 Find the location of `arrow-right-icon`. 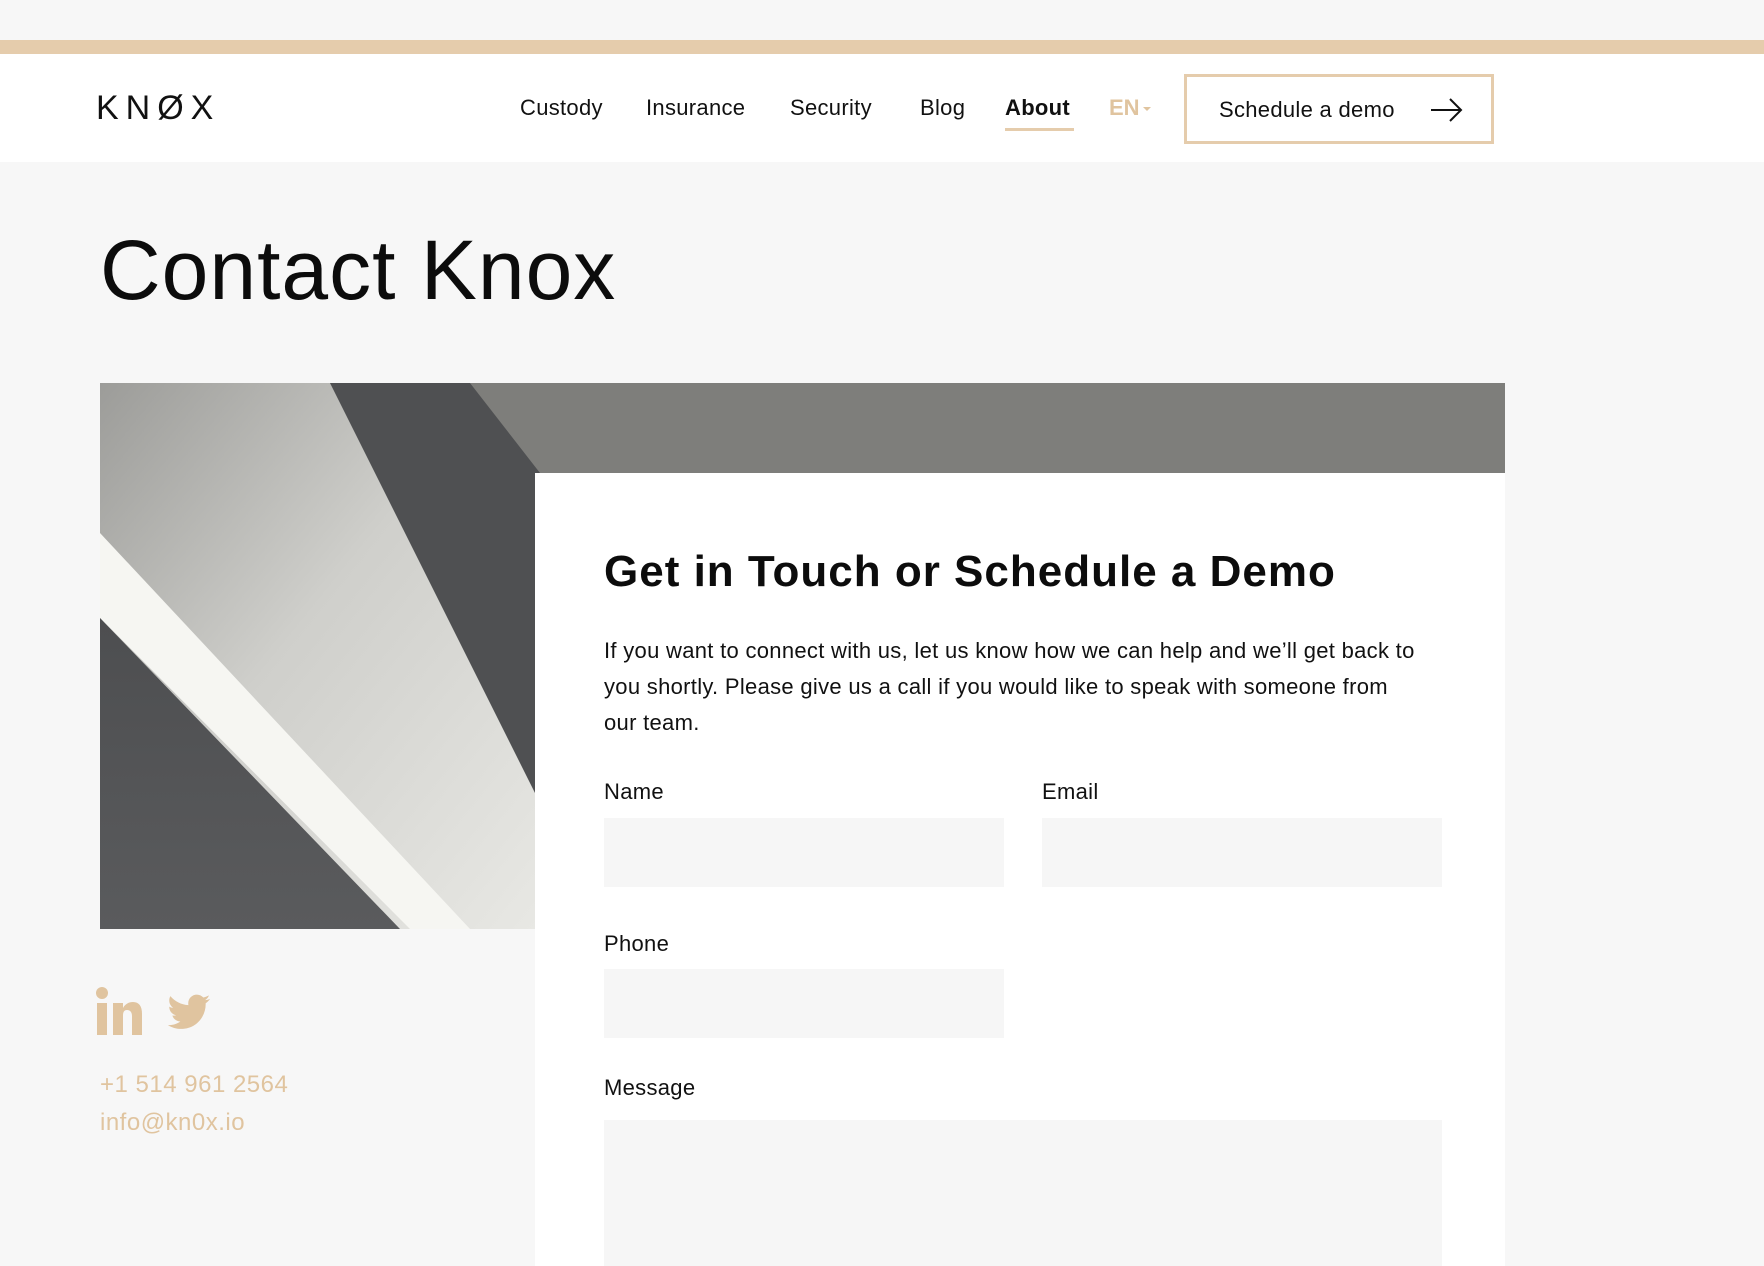

arrow-right-icon is located at coordinates (1447, 110).